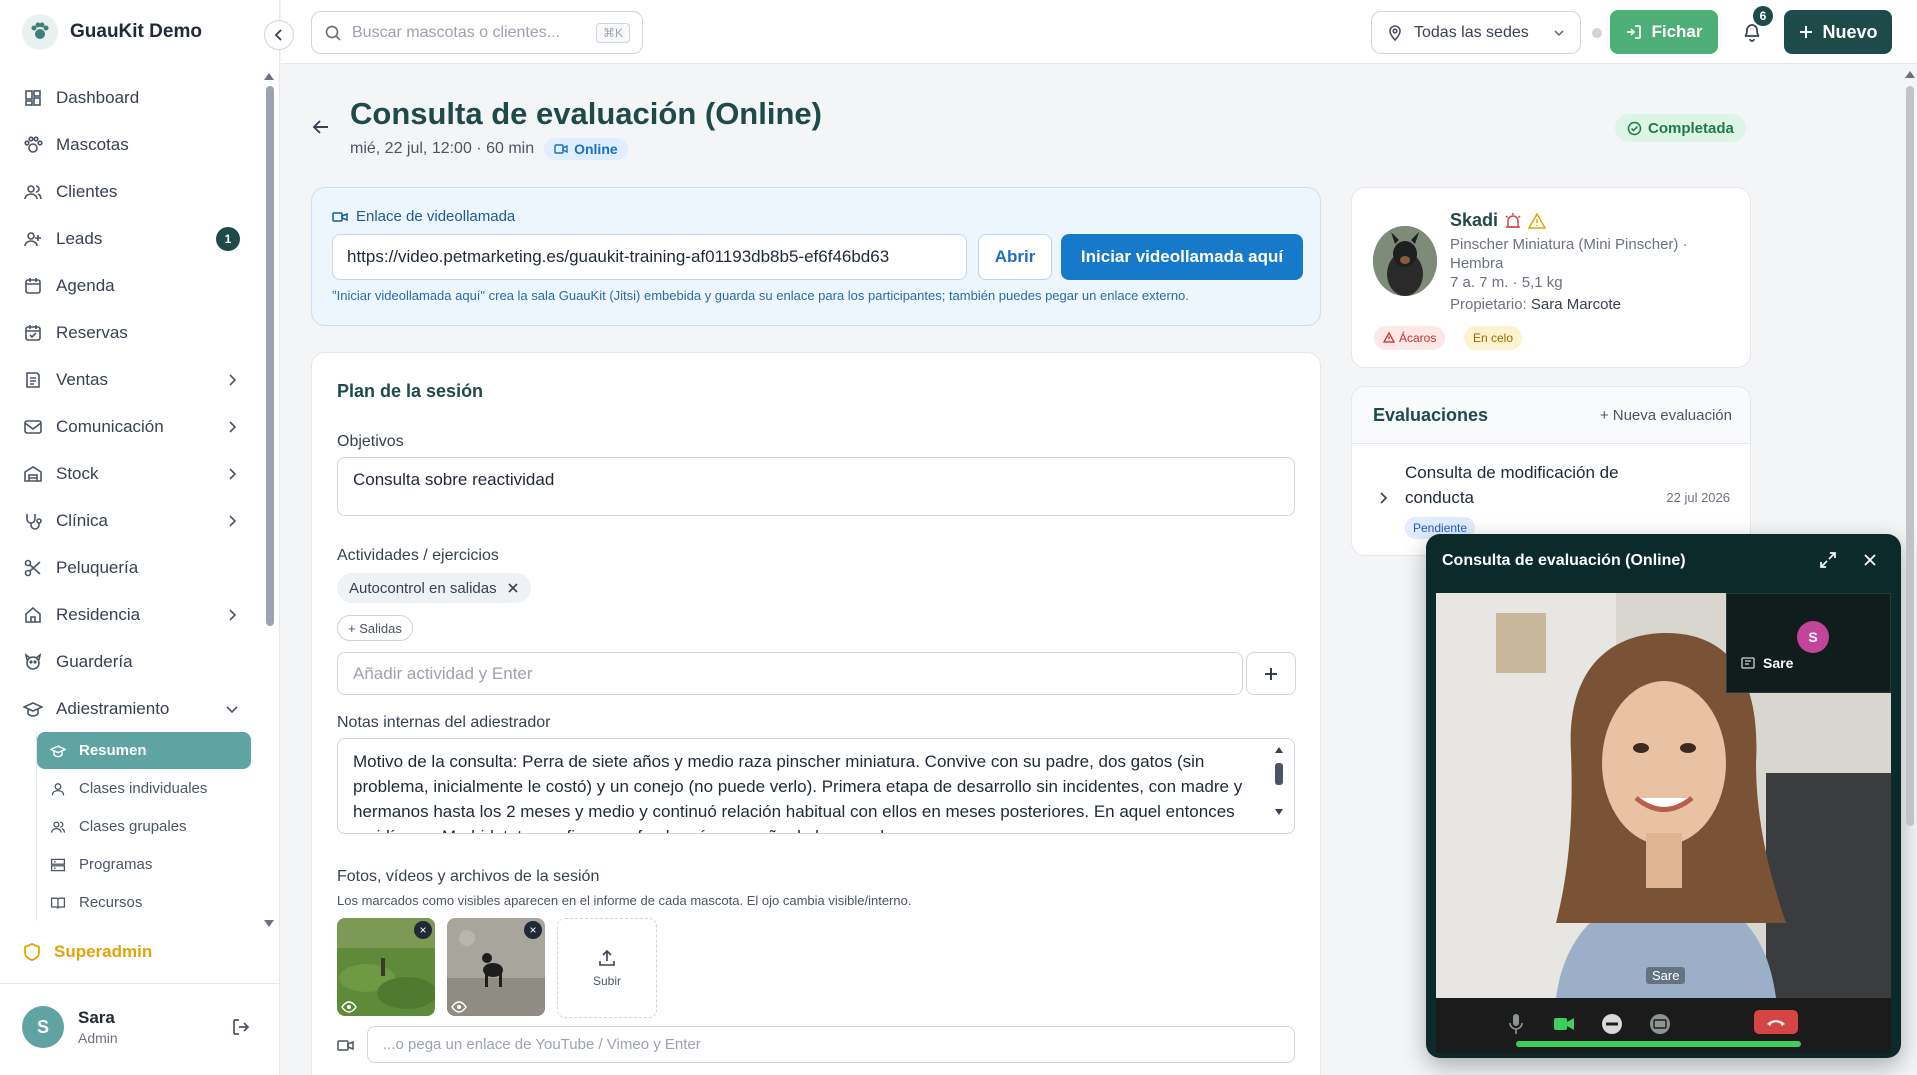 This screenshot has height=1075, width=1917. I want to click on evaluations-header: Evaluaciones + Nueva evaluación, so click(1551, 415).